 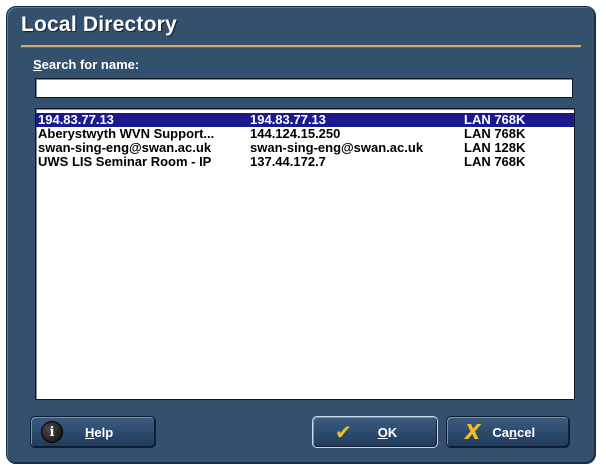 I want to click on search-label: Search for name:, so click(x=86, y=64).